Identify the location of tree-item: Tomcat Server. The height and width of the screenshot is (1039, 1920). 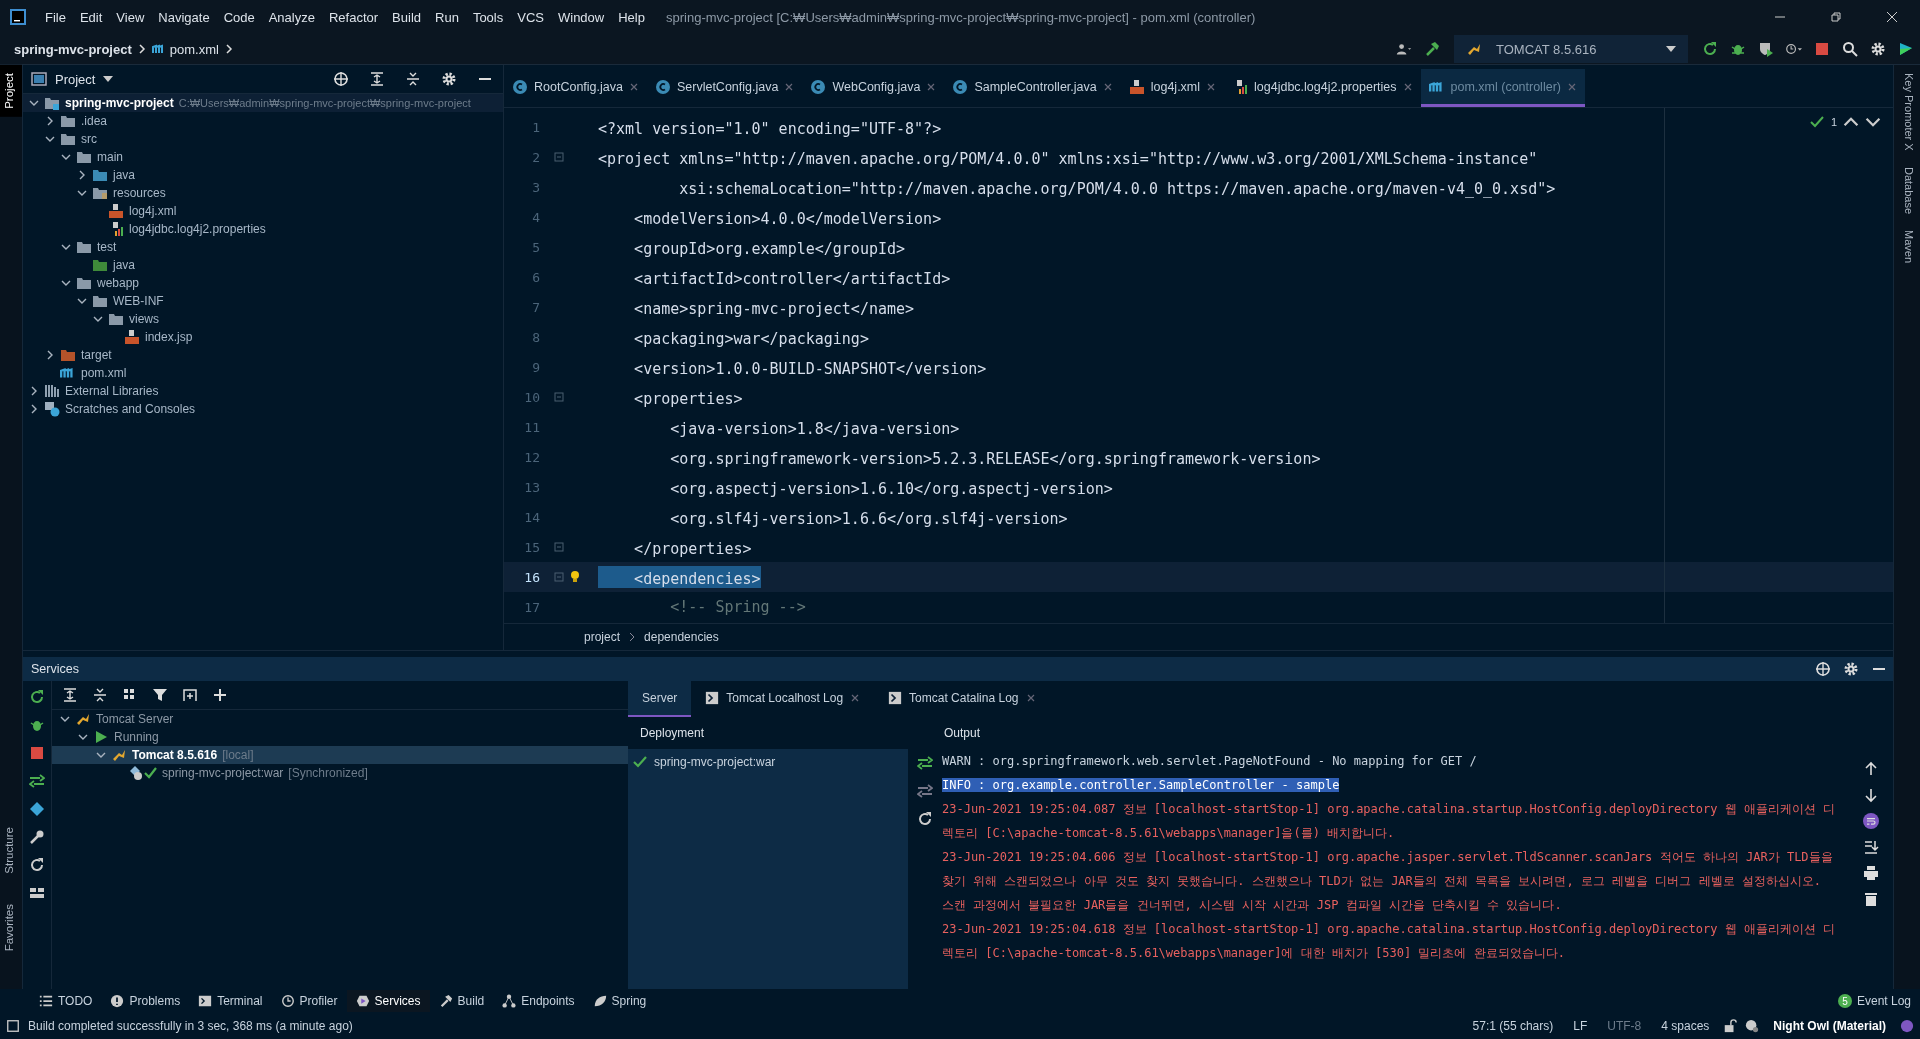
(135, 719).